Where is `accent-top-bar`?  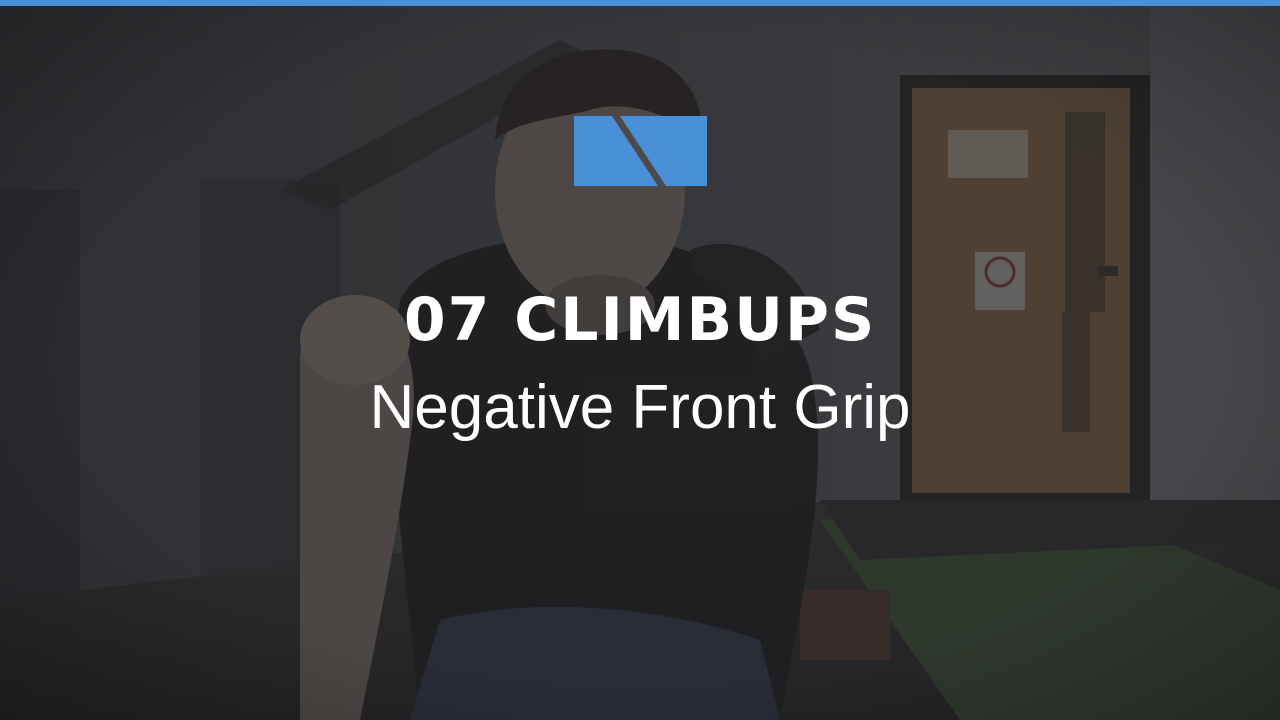 accent-top-bar is located at coordinates (640, 3).